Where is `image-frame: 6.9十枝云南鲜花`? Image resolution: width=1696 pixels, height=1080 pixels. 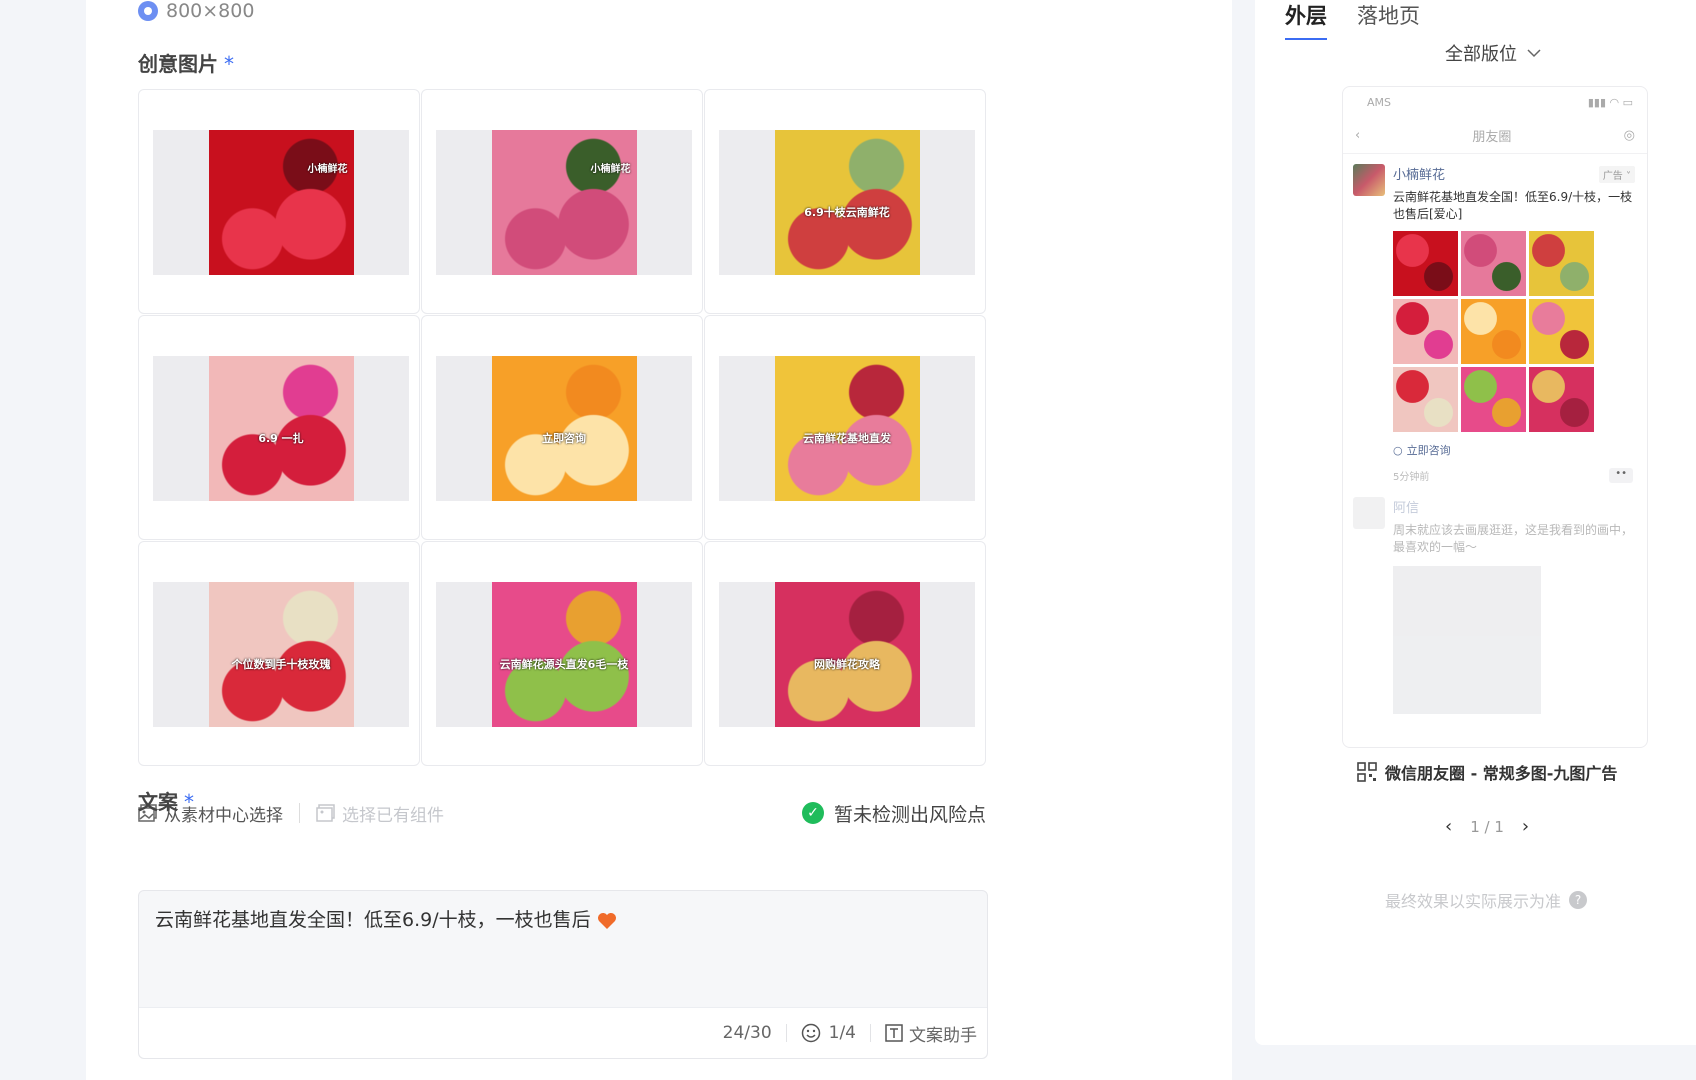
image-frame: 6.9十枝云南鲜花 is located at coordinates (847, 202).